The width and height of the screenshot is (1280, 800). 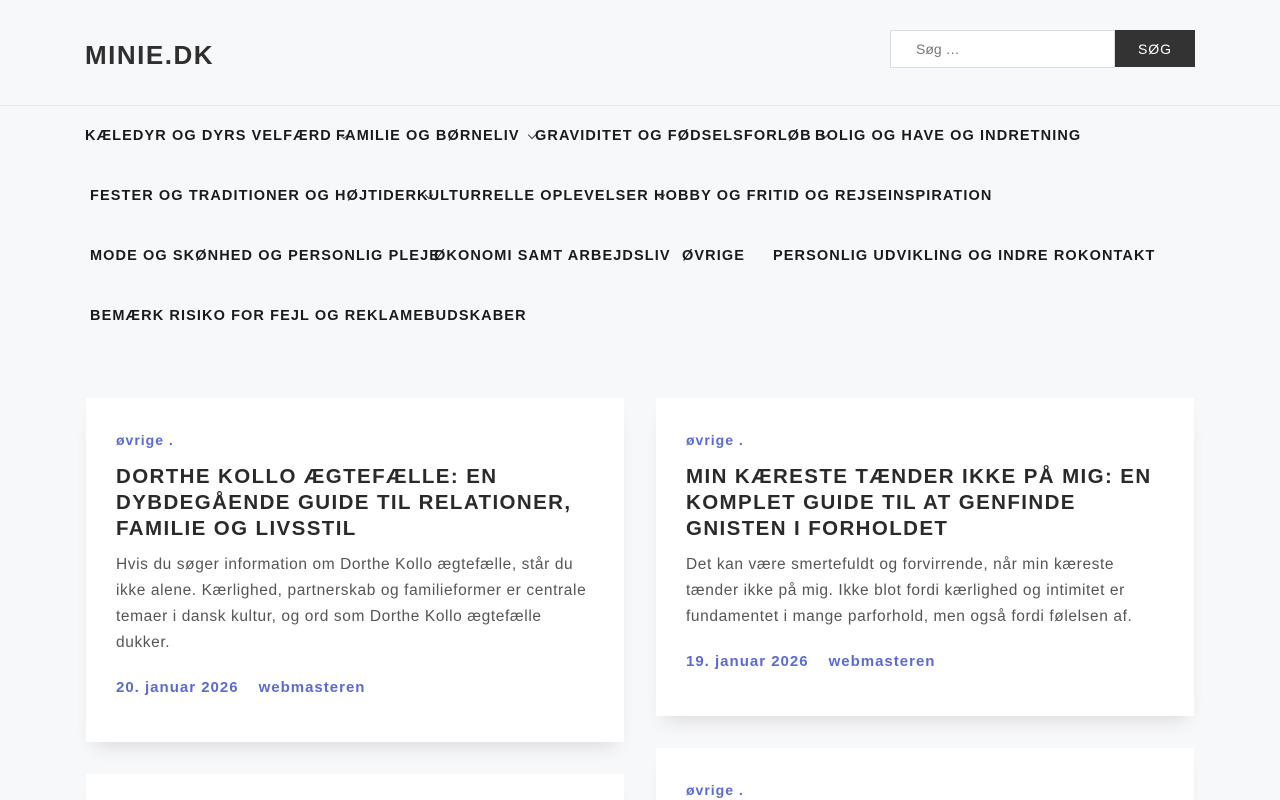 I want to click on post-card: øvrige ., so click(x=925, y=774).